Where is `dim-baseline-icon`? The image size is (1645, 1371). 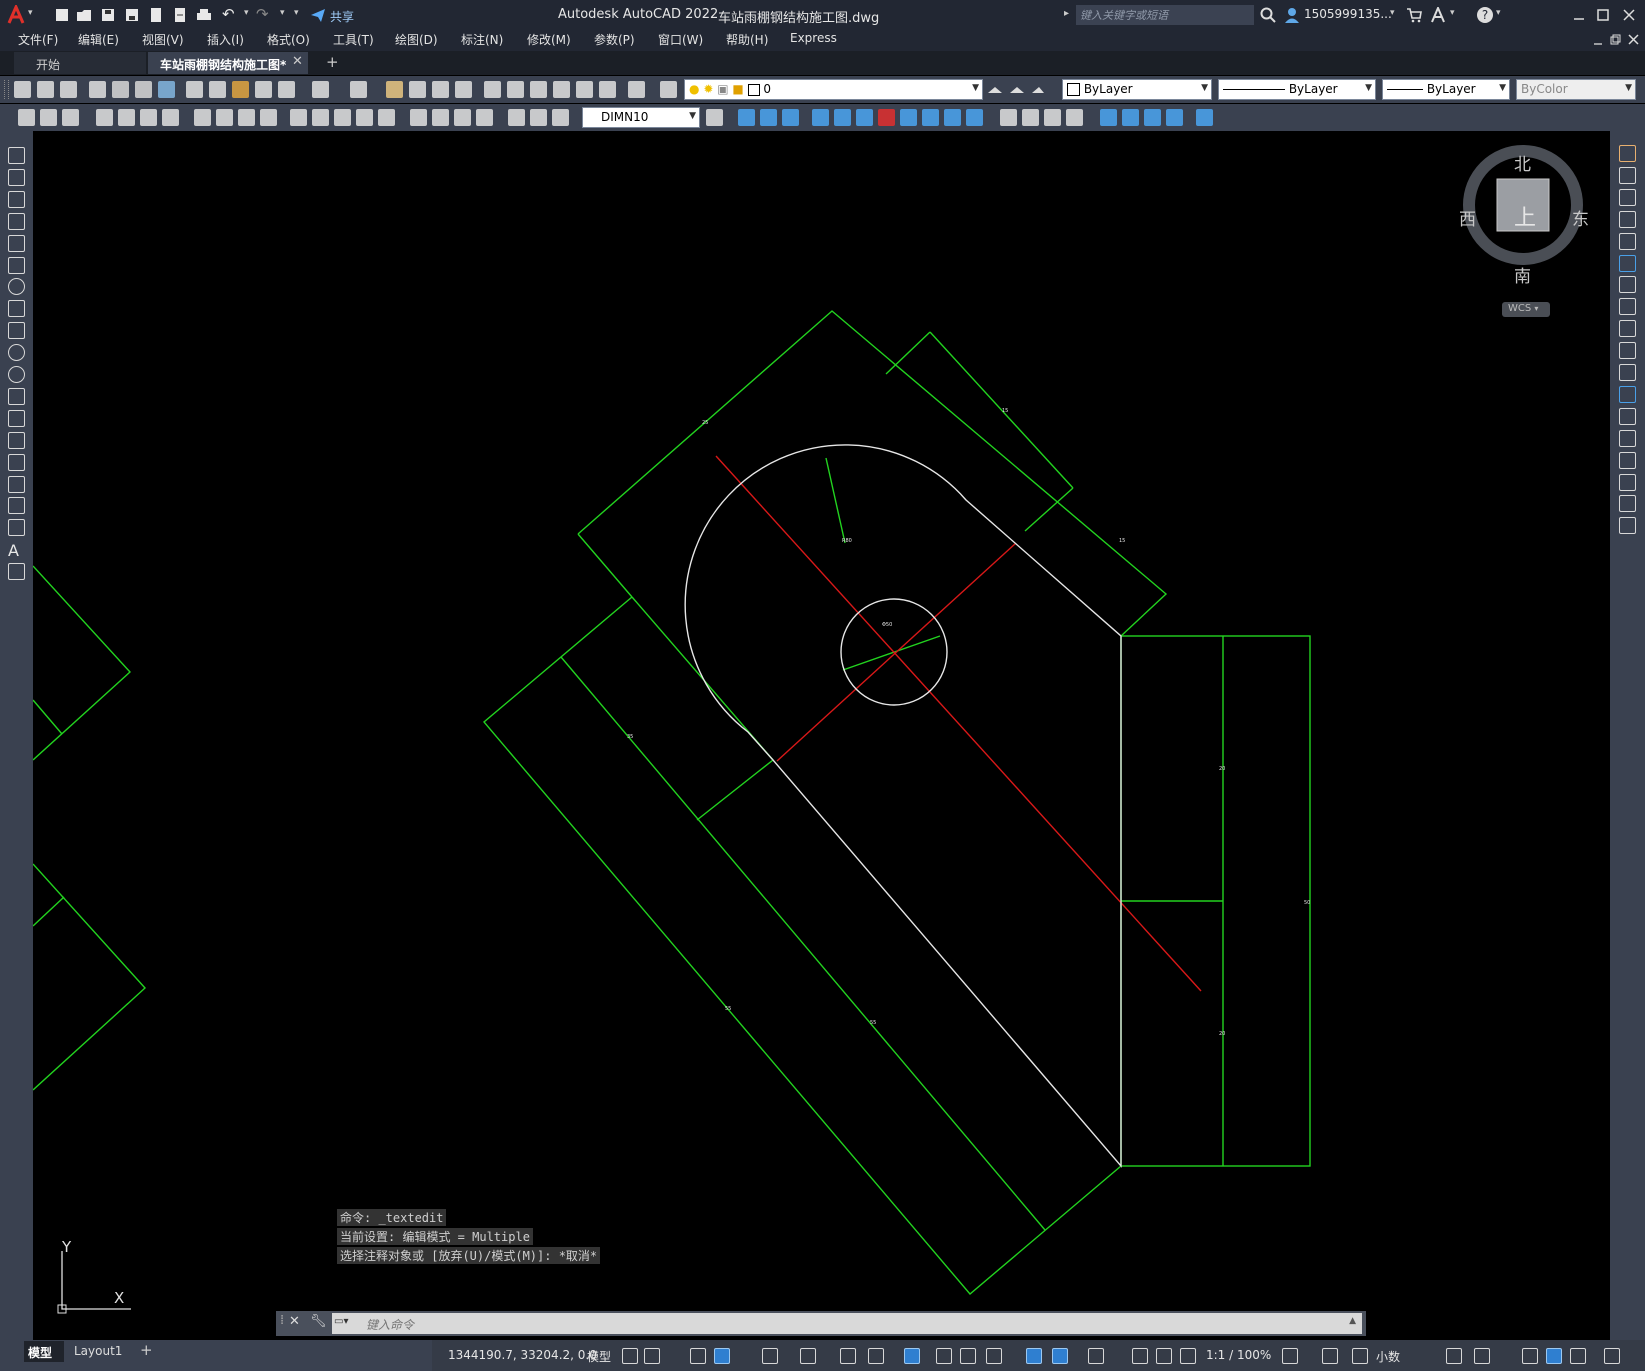 dim-baseline-icon is located at coordinates (320, 117).